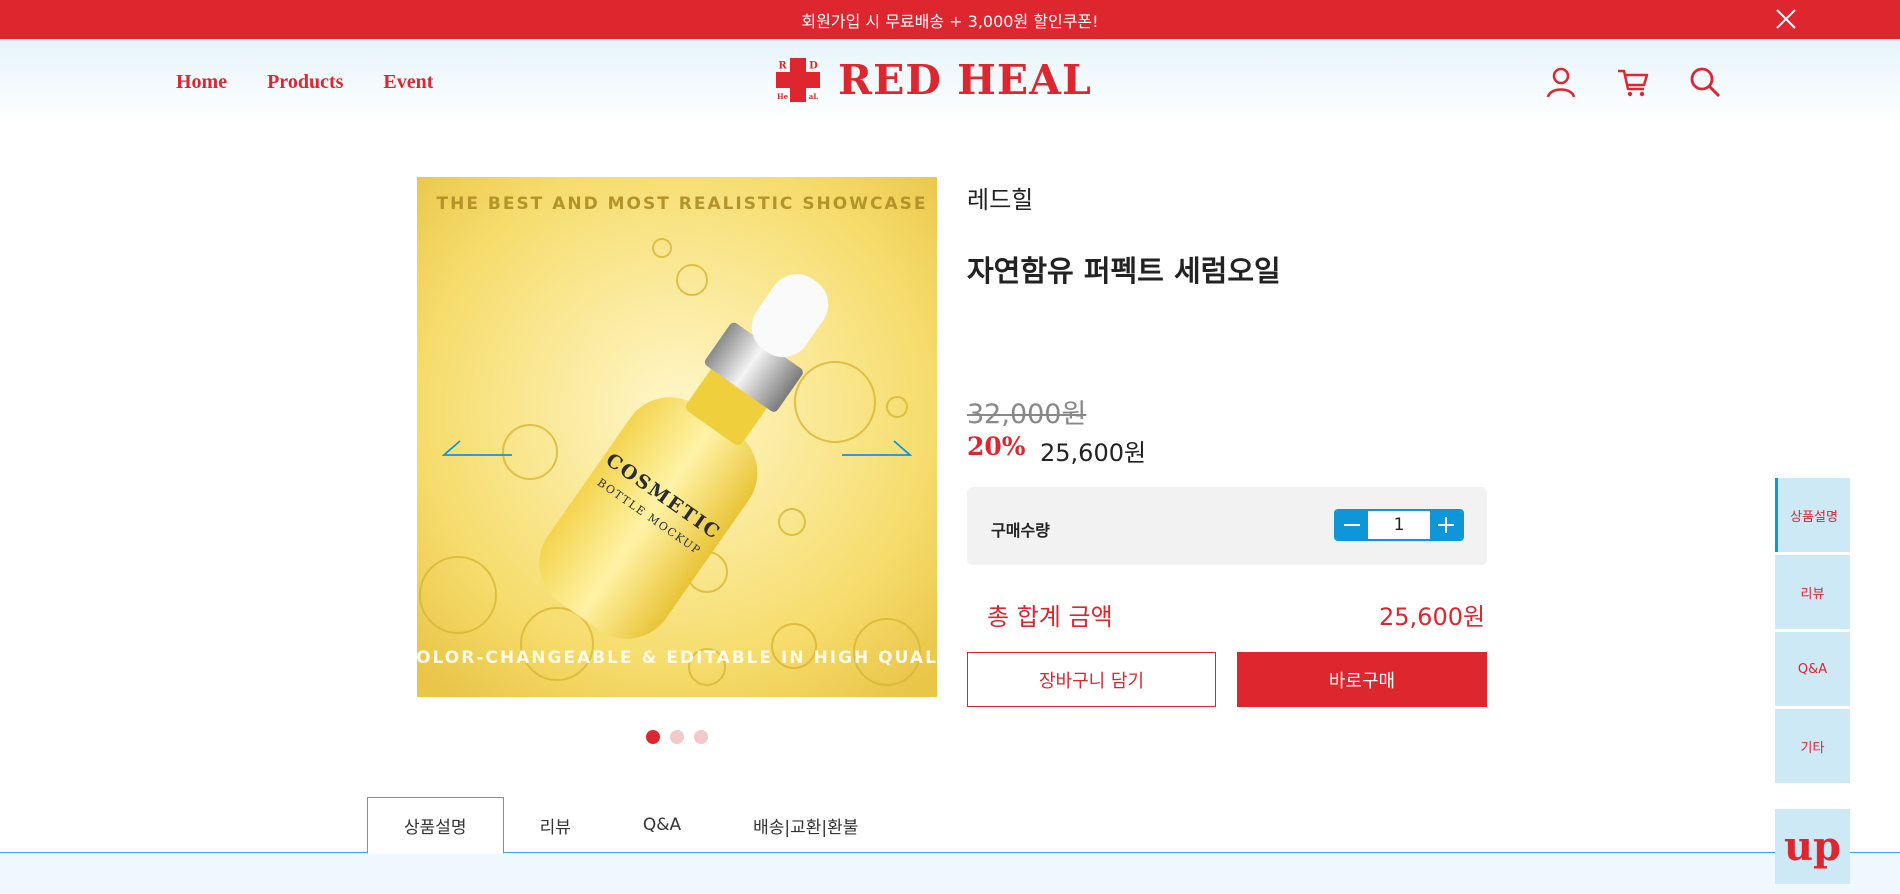 This screenshot has height=894, width=1900. I want to click on minus-icon, so click(1352, 525).